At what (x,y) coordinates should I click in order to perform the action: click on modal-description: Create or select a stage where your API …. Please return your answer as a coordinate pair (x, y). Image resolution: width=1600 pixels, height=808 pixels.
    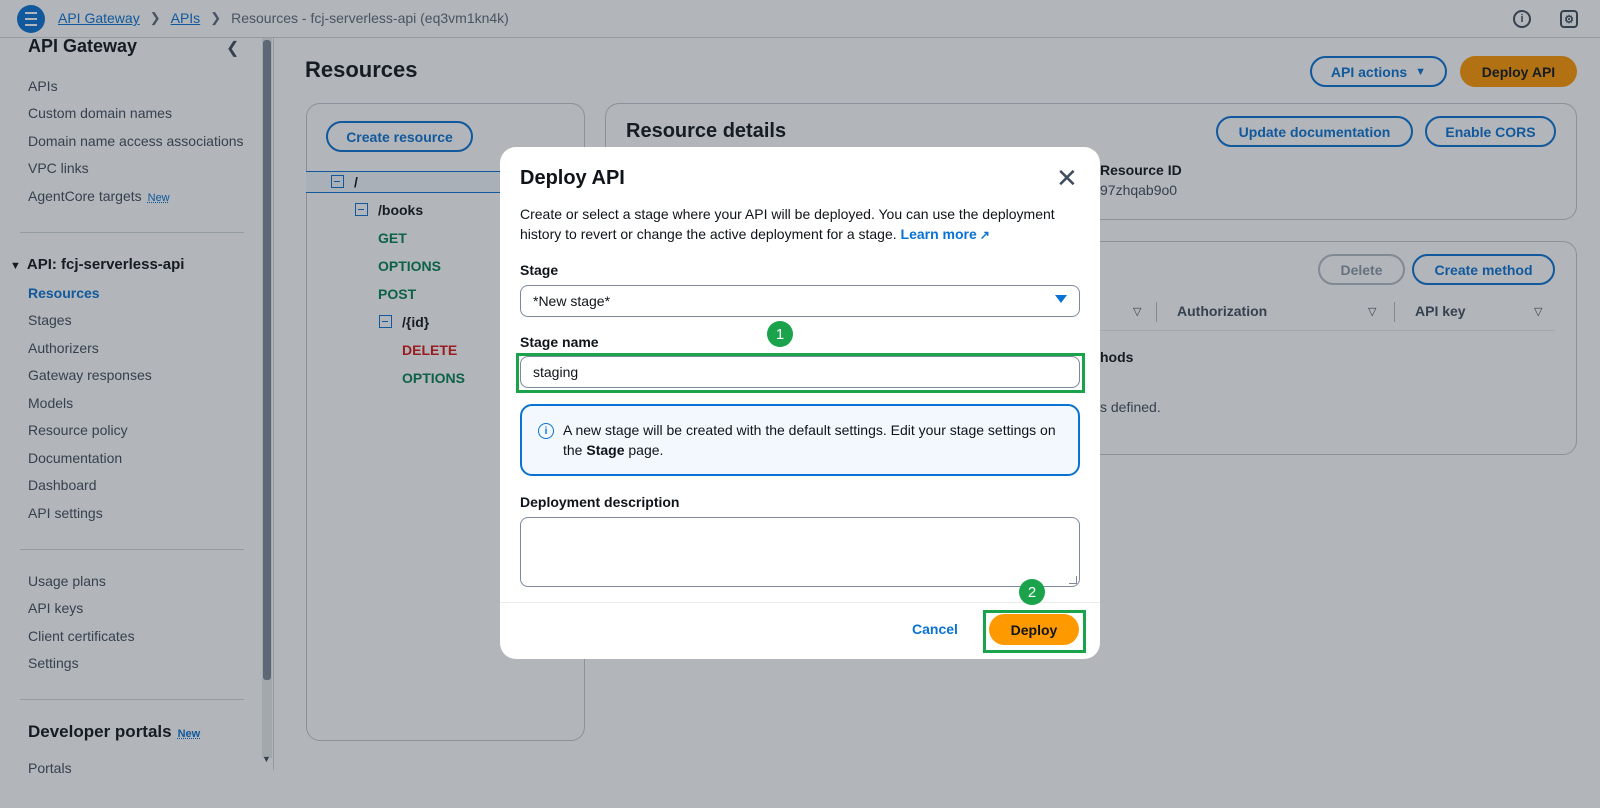
    Looking at the image, I should click on (800, 224).